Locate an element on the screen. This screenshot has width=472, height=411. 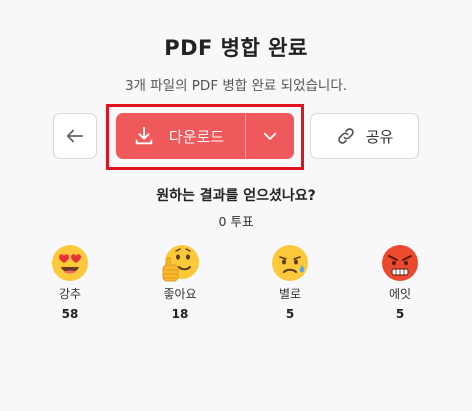
download-button: 다운로드 is located at coordinates (180, 136).